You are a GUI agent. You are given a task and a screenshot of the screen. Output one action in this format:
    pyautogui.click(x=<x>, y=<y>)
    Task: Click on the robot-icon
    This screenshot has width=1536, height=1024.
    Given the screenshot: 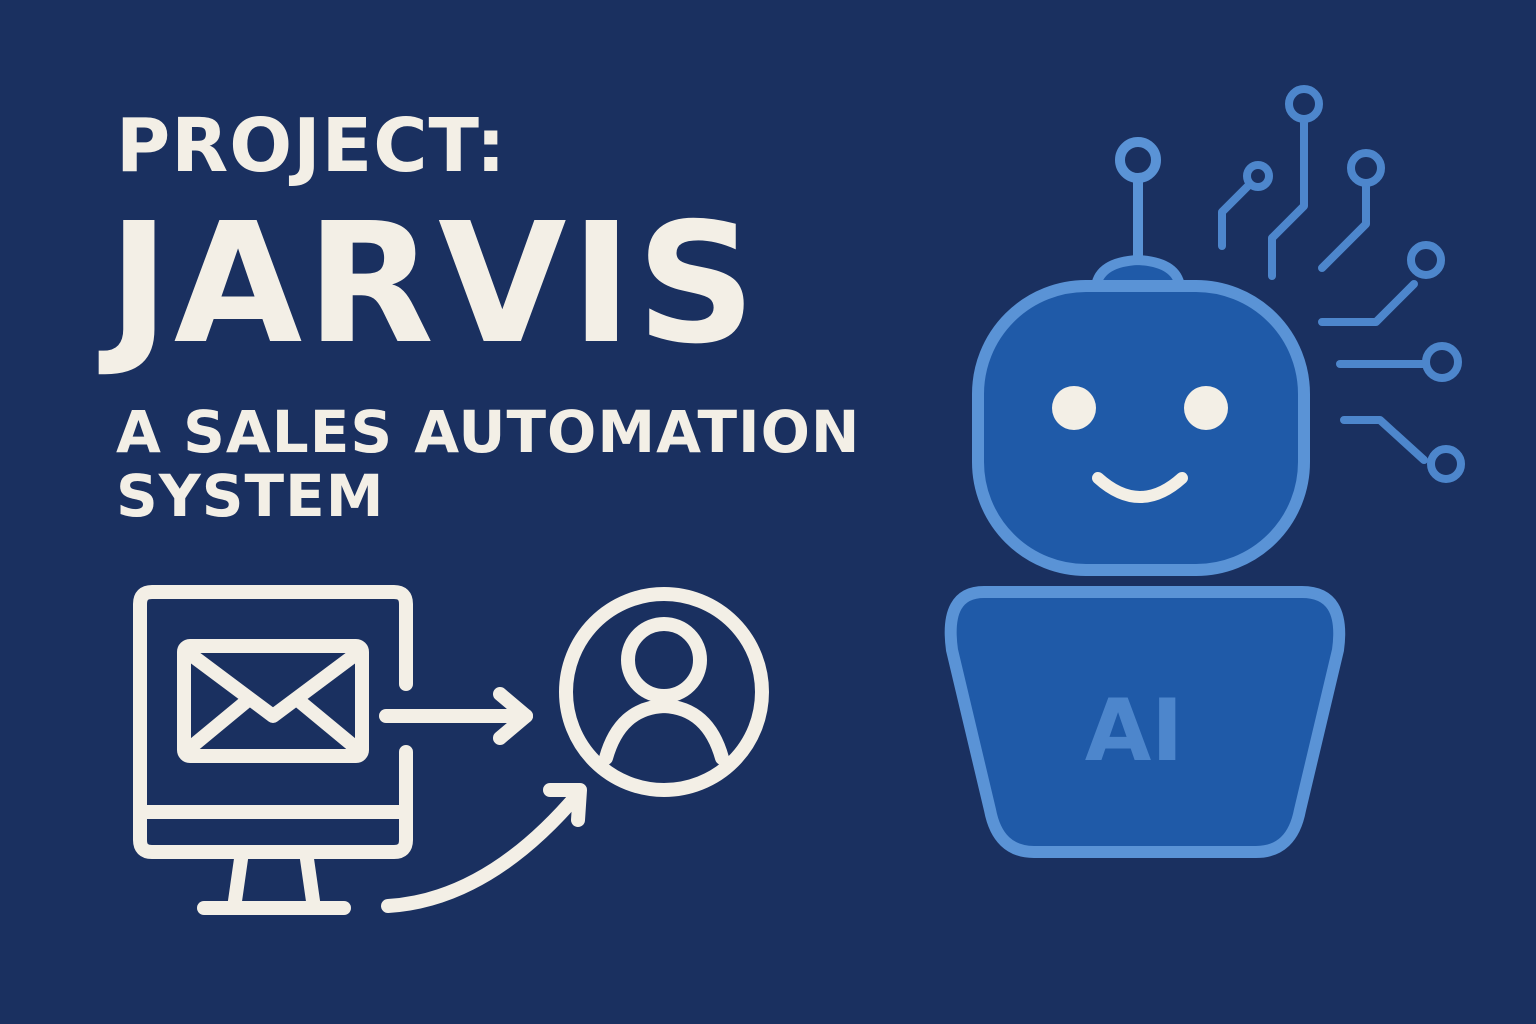 What is the action you would take?
    pyautogui.click(x=1141, y=428)
    